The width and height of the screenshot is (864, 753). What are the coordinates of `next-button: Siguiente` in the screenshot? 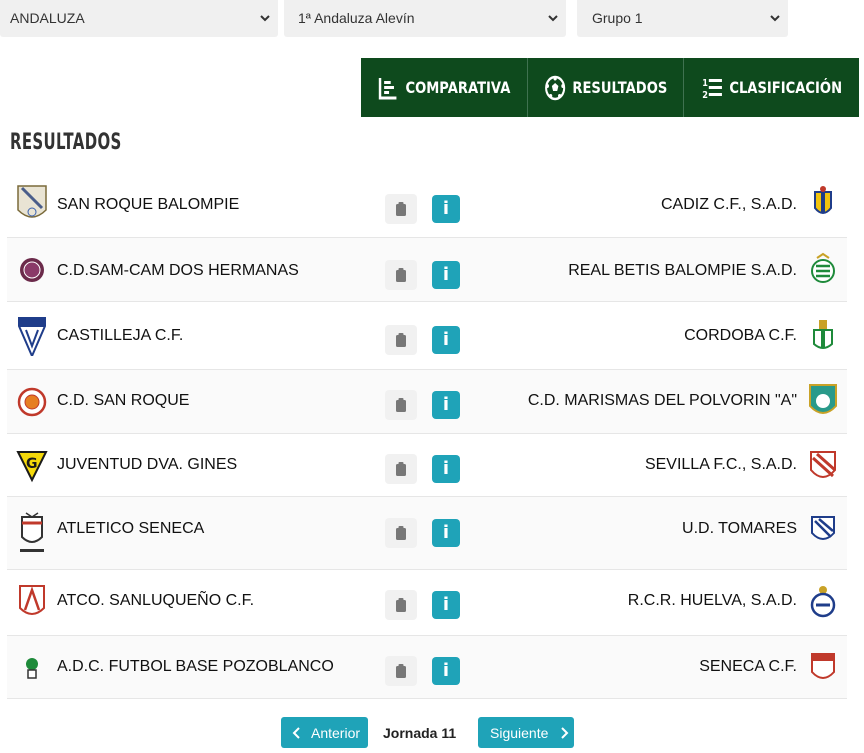 It's located at (526, 732).